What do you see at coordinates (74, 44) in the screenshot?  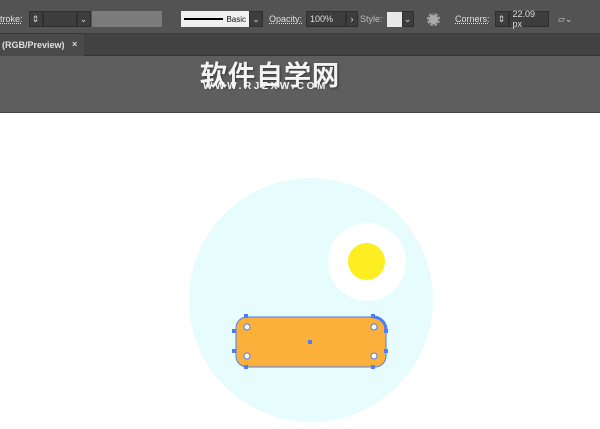 I see `close-icon: ×` at bounding box center [74, 44].